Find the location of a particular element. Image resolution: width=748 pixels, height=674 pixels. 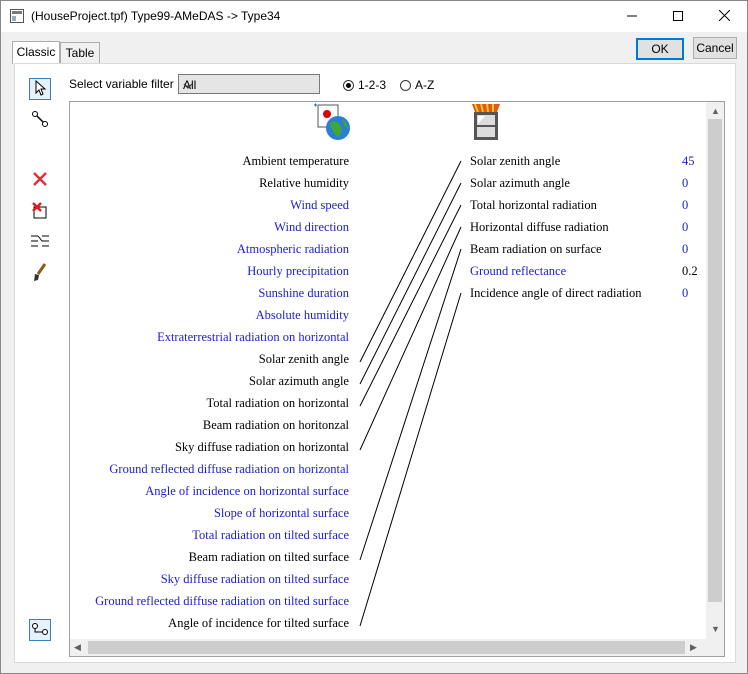

delete-all-links-button is located at coordinates (40, 211).